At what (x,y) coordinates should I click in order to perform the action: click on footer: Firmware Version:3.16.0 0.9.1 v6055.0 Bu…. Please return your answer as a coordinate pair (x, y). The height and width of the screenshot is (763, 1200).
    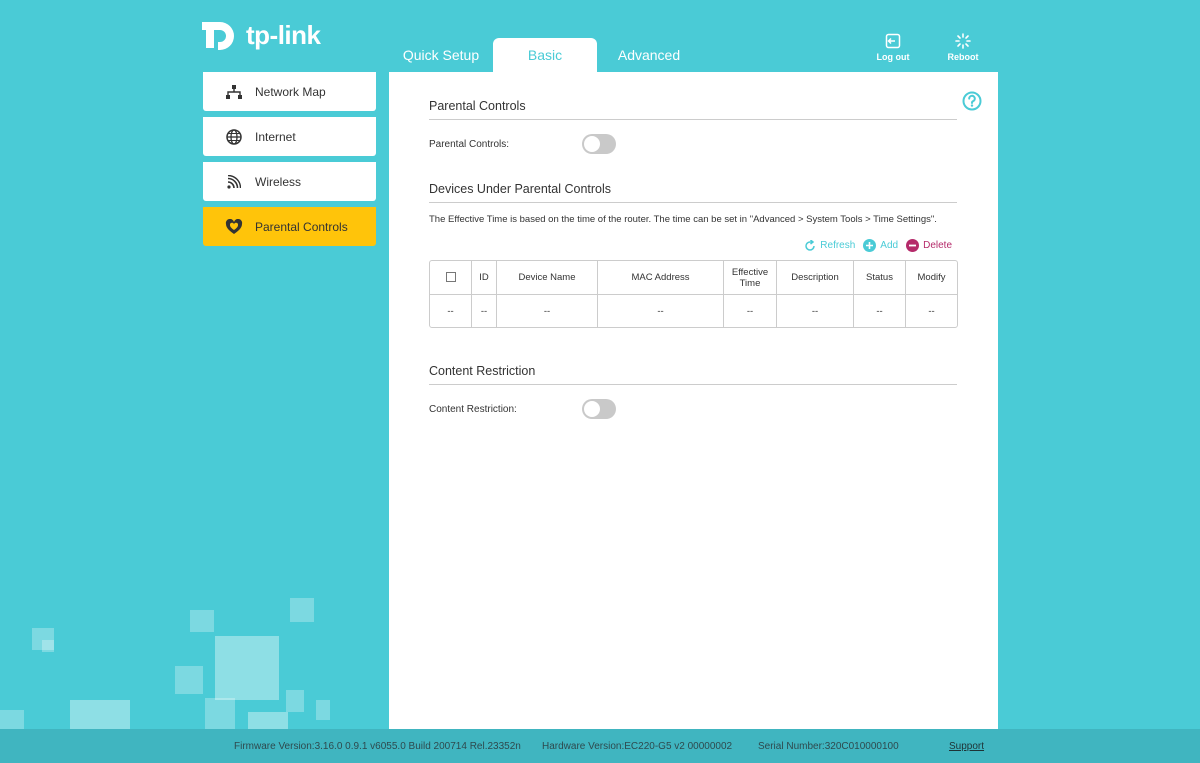
    Looking at the image, I should click on (600, 746).